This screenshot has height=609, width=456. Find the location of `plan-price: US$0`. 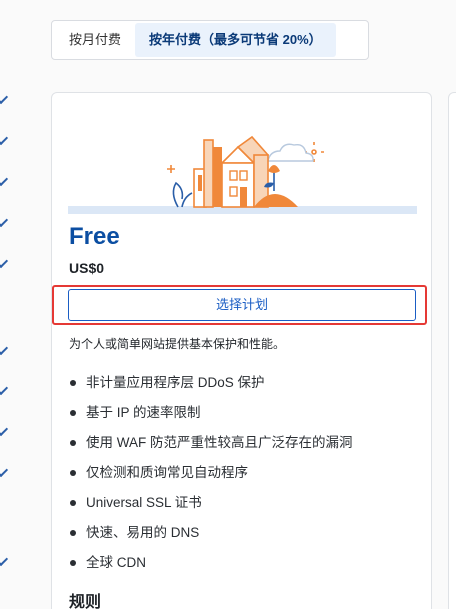

plan-price: US$0 is located at coordinates (87, 268).